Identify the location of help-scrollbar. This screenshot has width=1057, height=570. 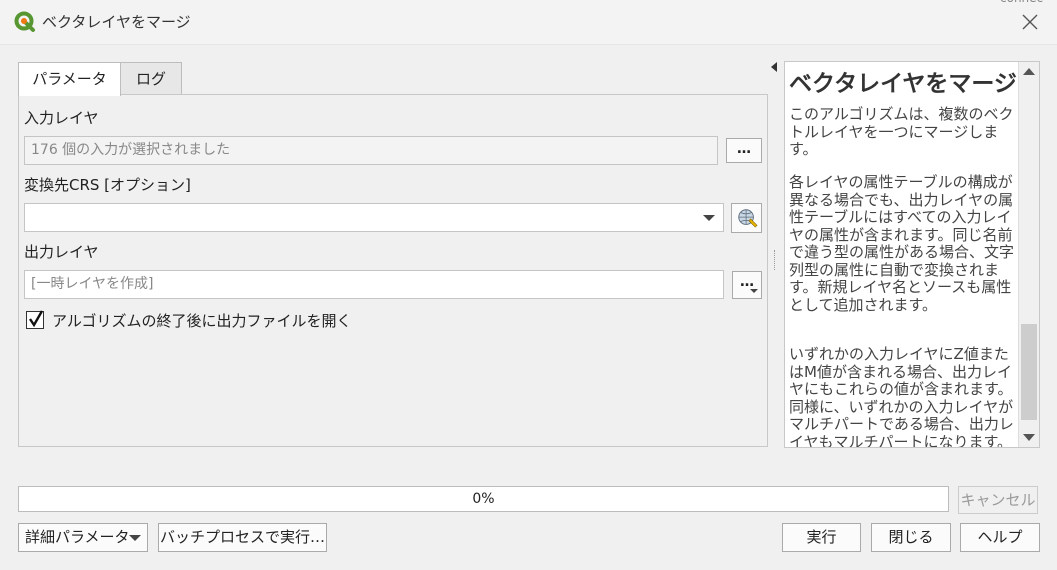
(1028, 254).